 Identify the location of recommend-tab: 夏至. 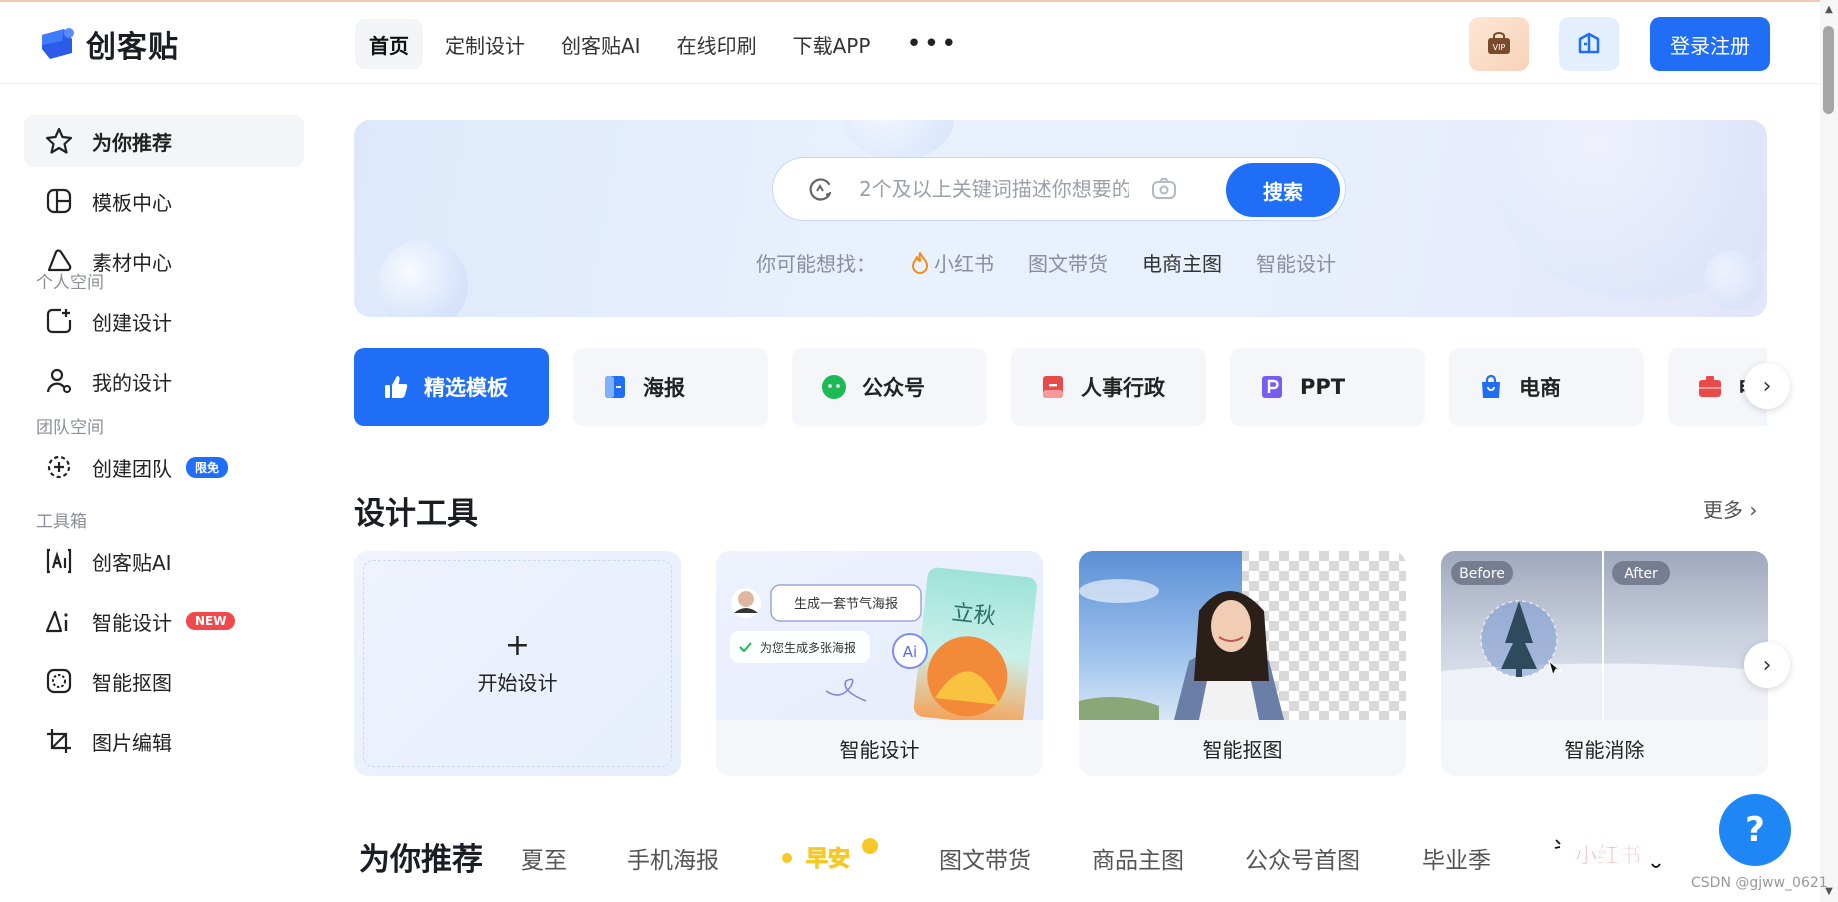
(544, 858).